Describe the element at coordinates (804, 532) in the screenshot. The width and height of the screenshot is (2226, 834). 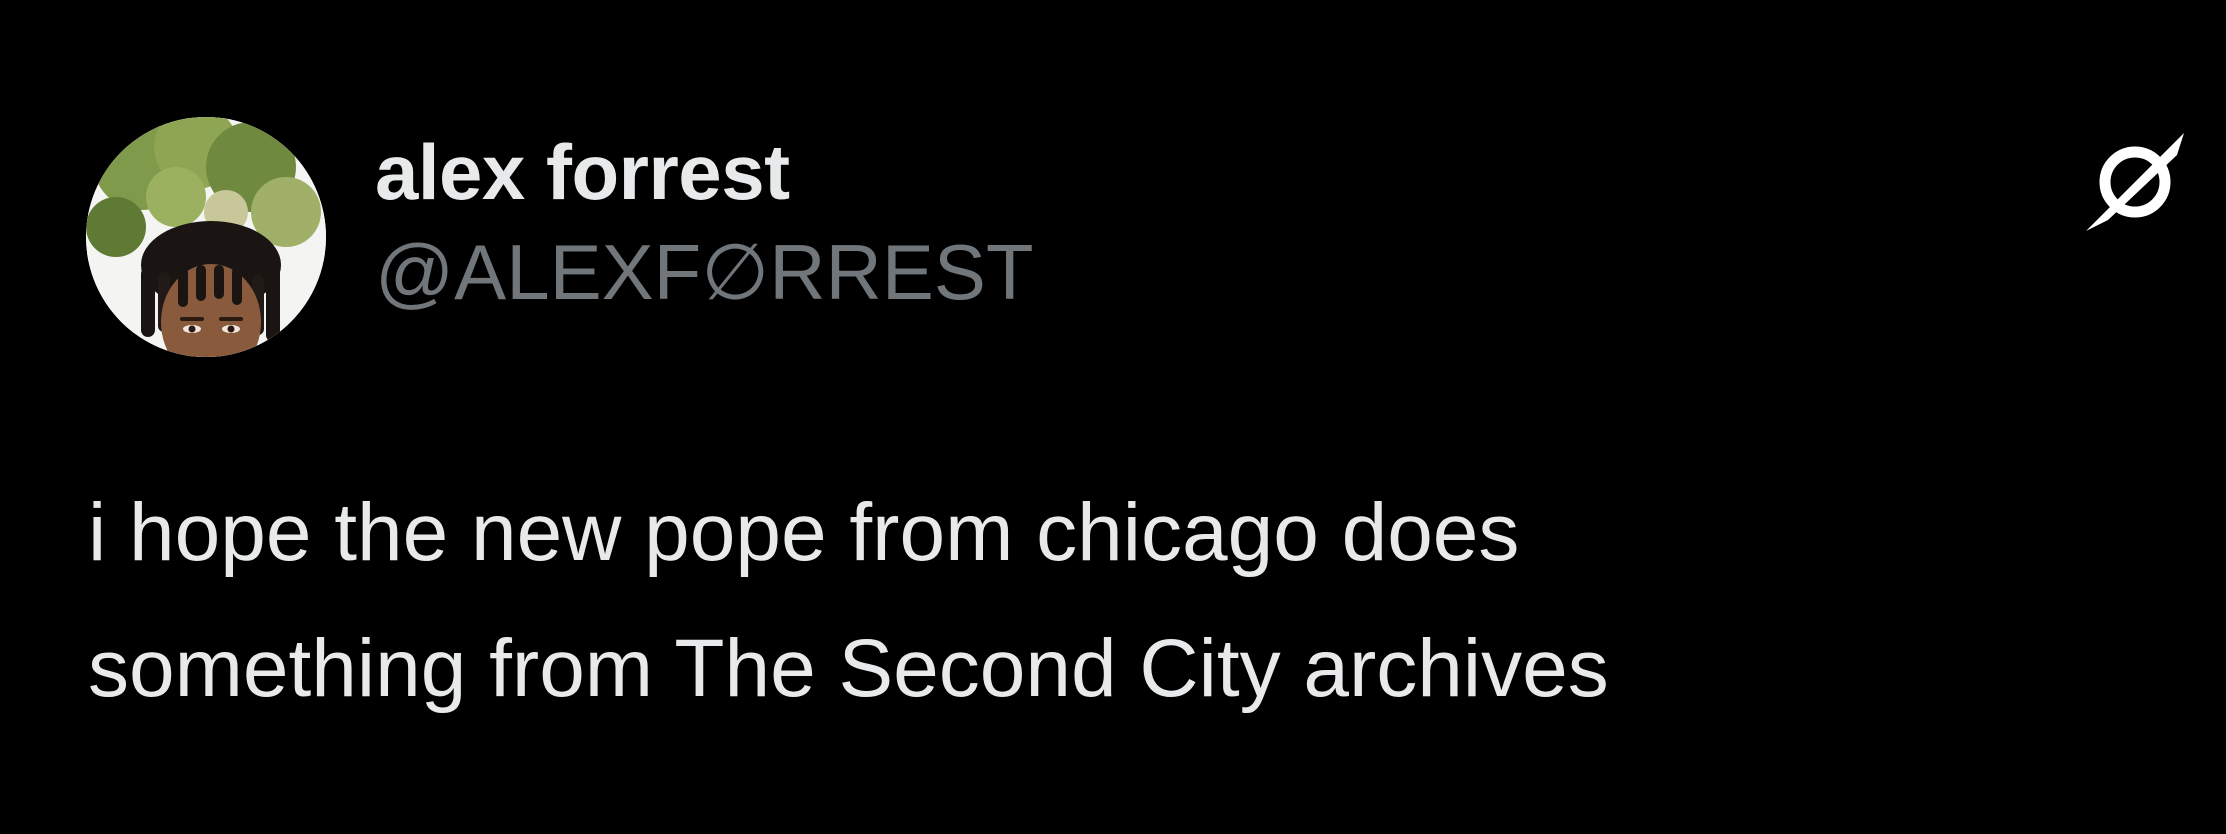
I see `tweet-text-line: i hope the new pope from chicago does` at that location.